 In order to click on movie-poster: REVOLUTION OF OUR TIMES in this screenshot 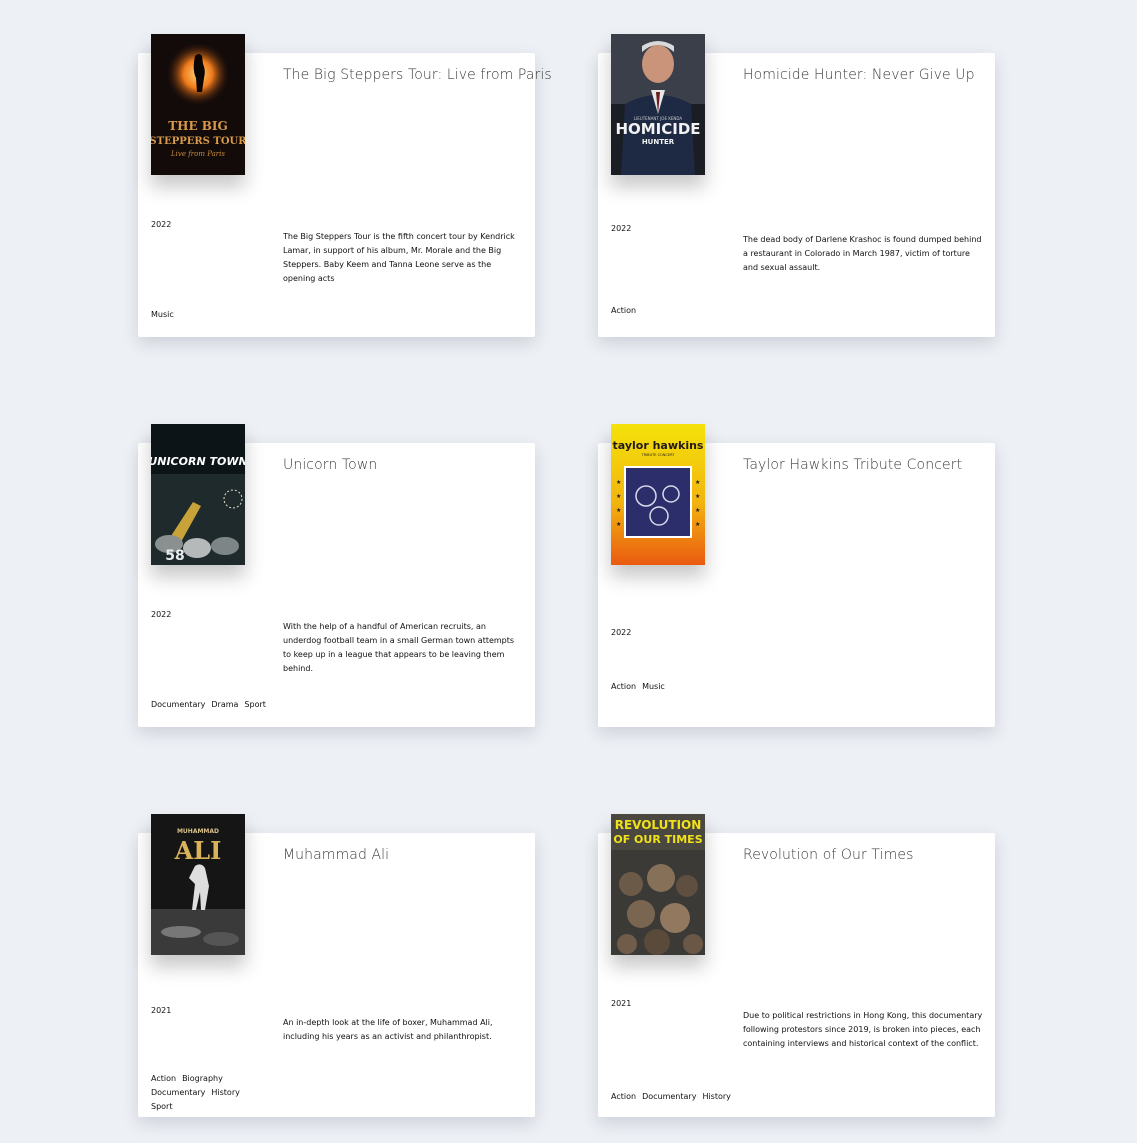, I will do `click(658, 884)`.